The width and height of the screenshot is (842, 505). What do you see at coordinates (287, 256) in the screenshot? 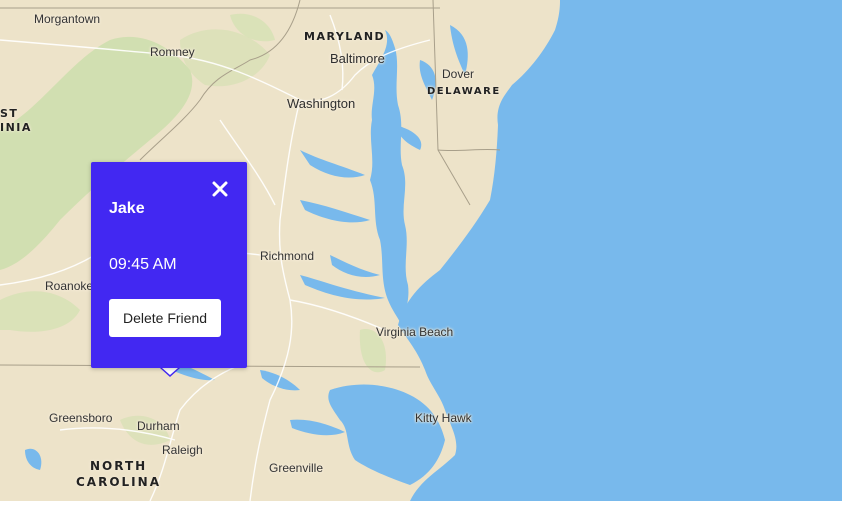
I see `city-label-richmond: Richmond` at bounding box center [287, 256].